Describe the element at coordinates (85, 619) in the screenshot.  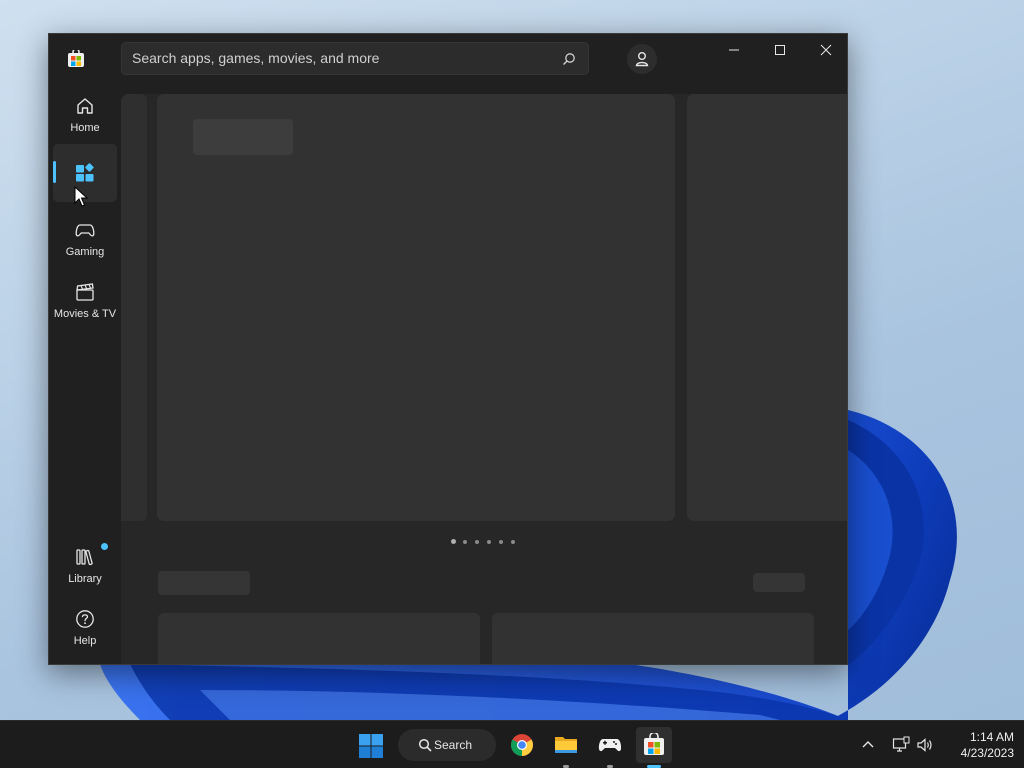
I see `help-icon` at that location.